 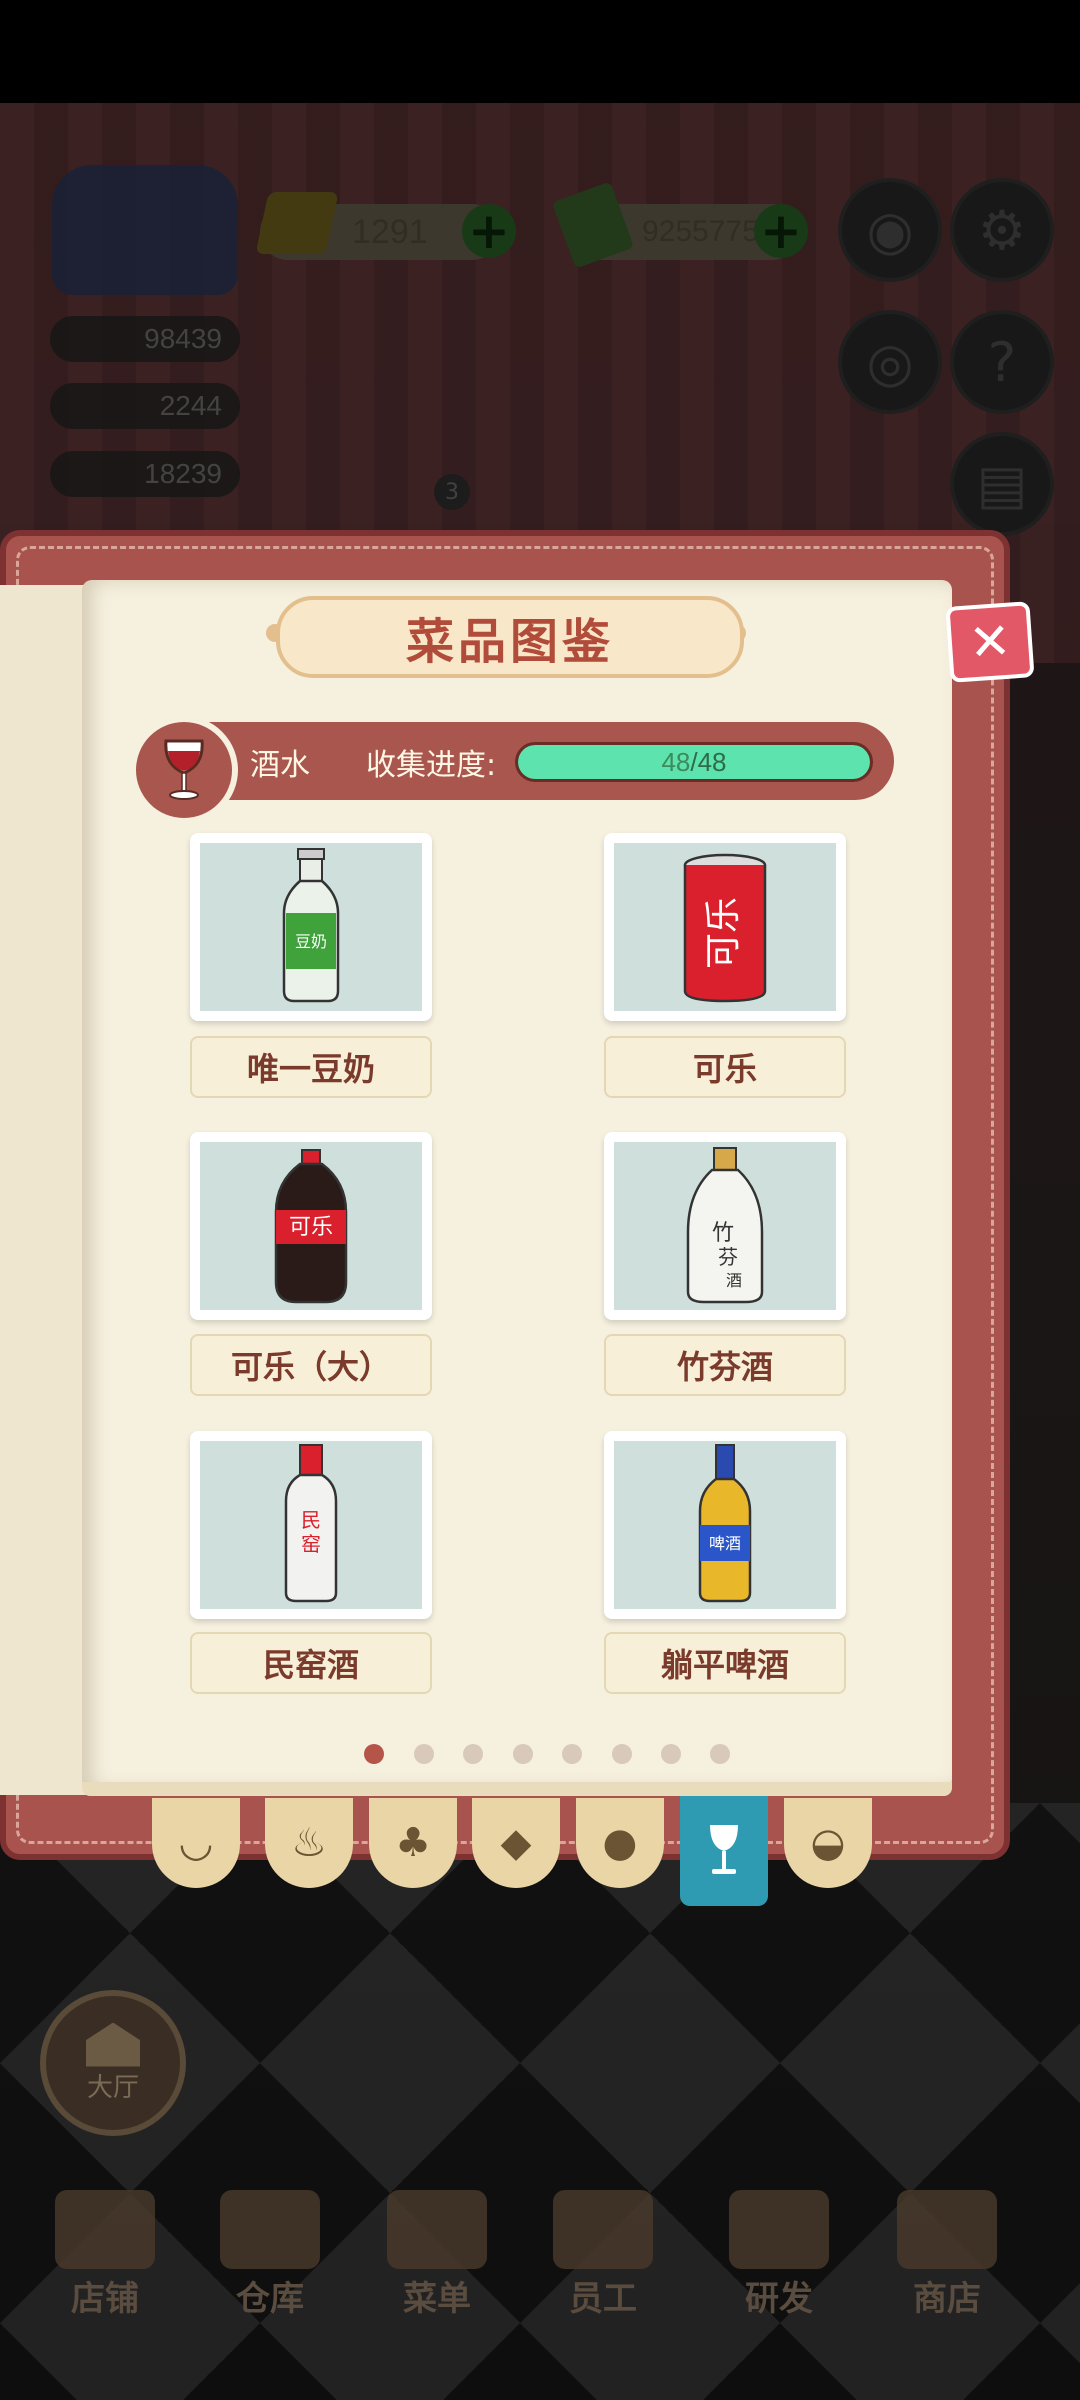 I want to click on item-card-cola-large: 可乐, so click(x=311, y=1226).